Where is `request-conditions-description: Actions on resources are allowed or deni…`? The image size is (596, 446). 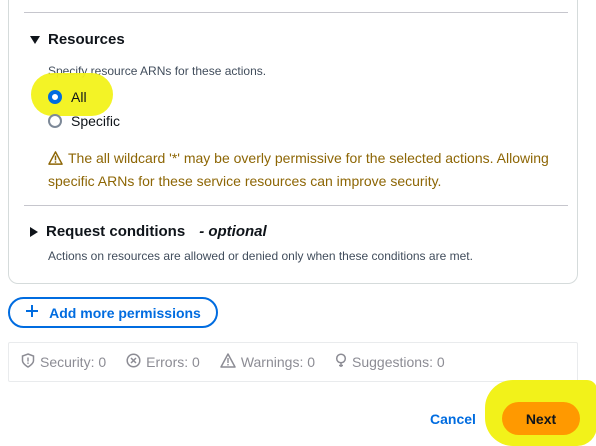 request-conditions-description: Actions on resources are allowed or deni… is located at coordinates (260, 256).